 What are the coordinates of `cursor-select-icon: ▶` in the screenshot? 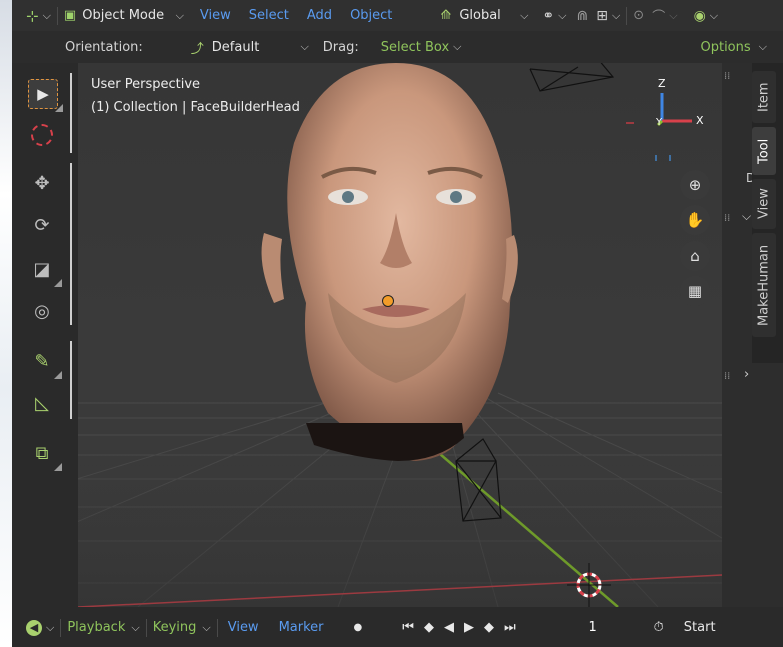 It's located at (43, 94).